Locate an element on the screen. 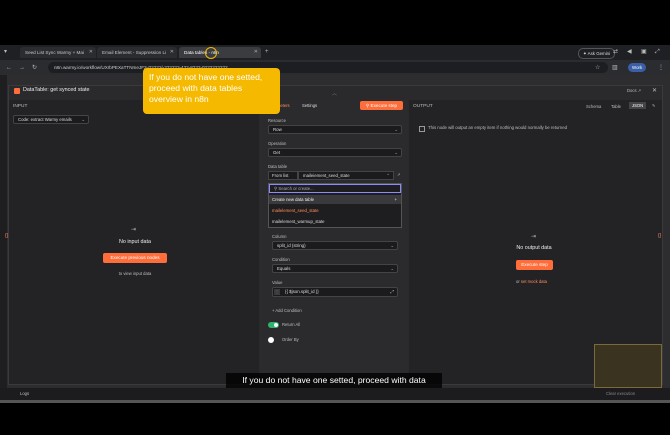  logs-tab: Logs is located at coordinates (24, 393).